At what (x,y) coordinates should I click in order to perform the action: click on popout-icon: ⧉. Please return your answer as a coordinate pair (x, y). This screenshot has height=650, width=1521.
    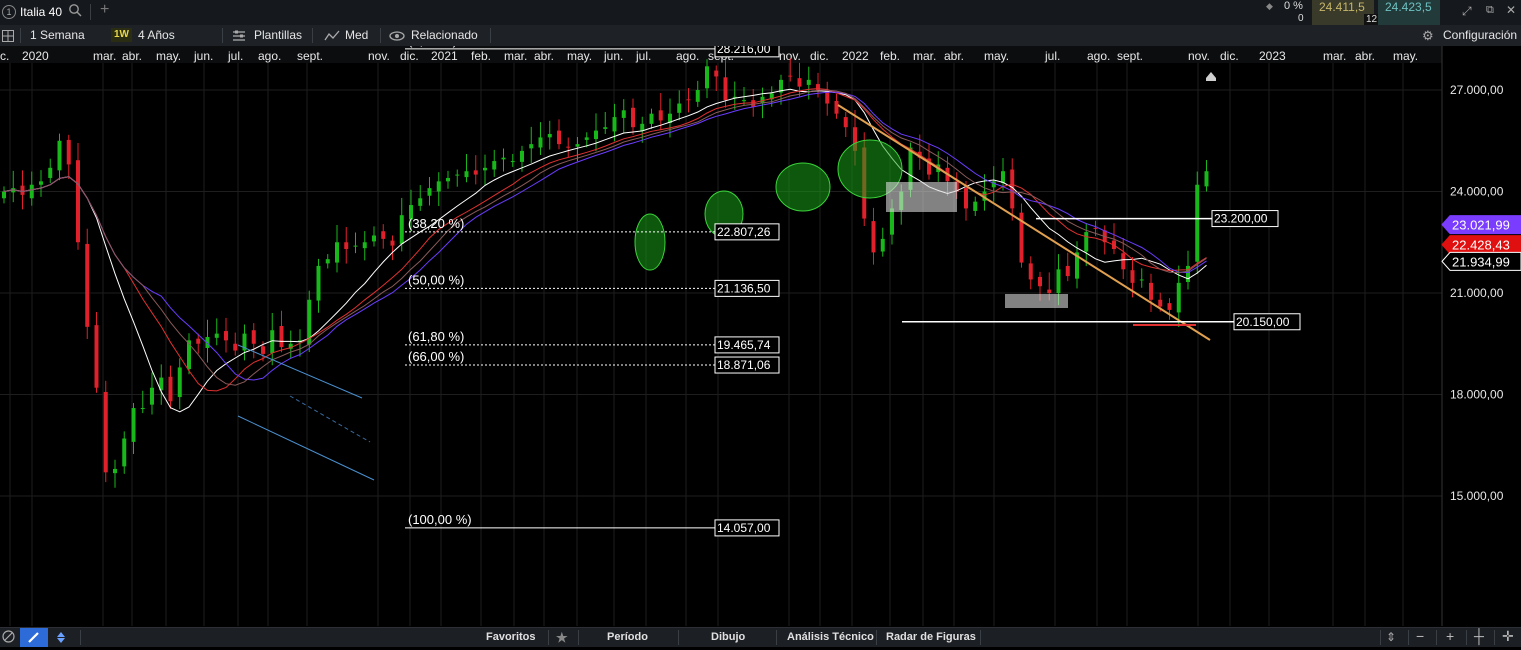
    Looking at the image, I should click on (1490, 10).